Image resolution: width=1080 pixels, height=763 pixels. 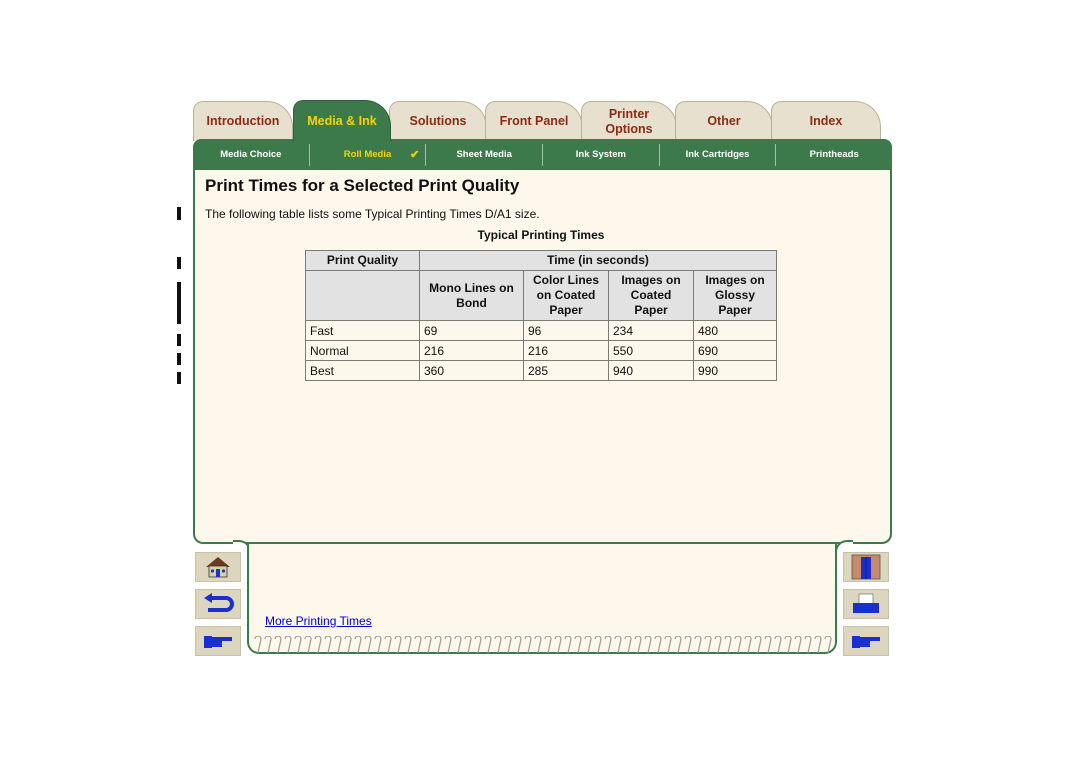 What do you see at coordinates (243, 121) in the screenshot?
I see `tab-introduction: Introduction` at bounding box center [243, 121].